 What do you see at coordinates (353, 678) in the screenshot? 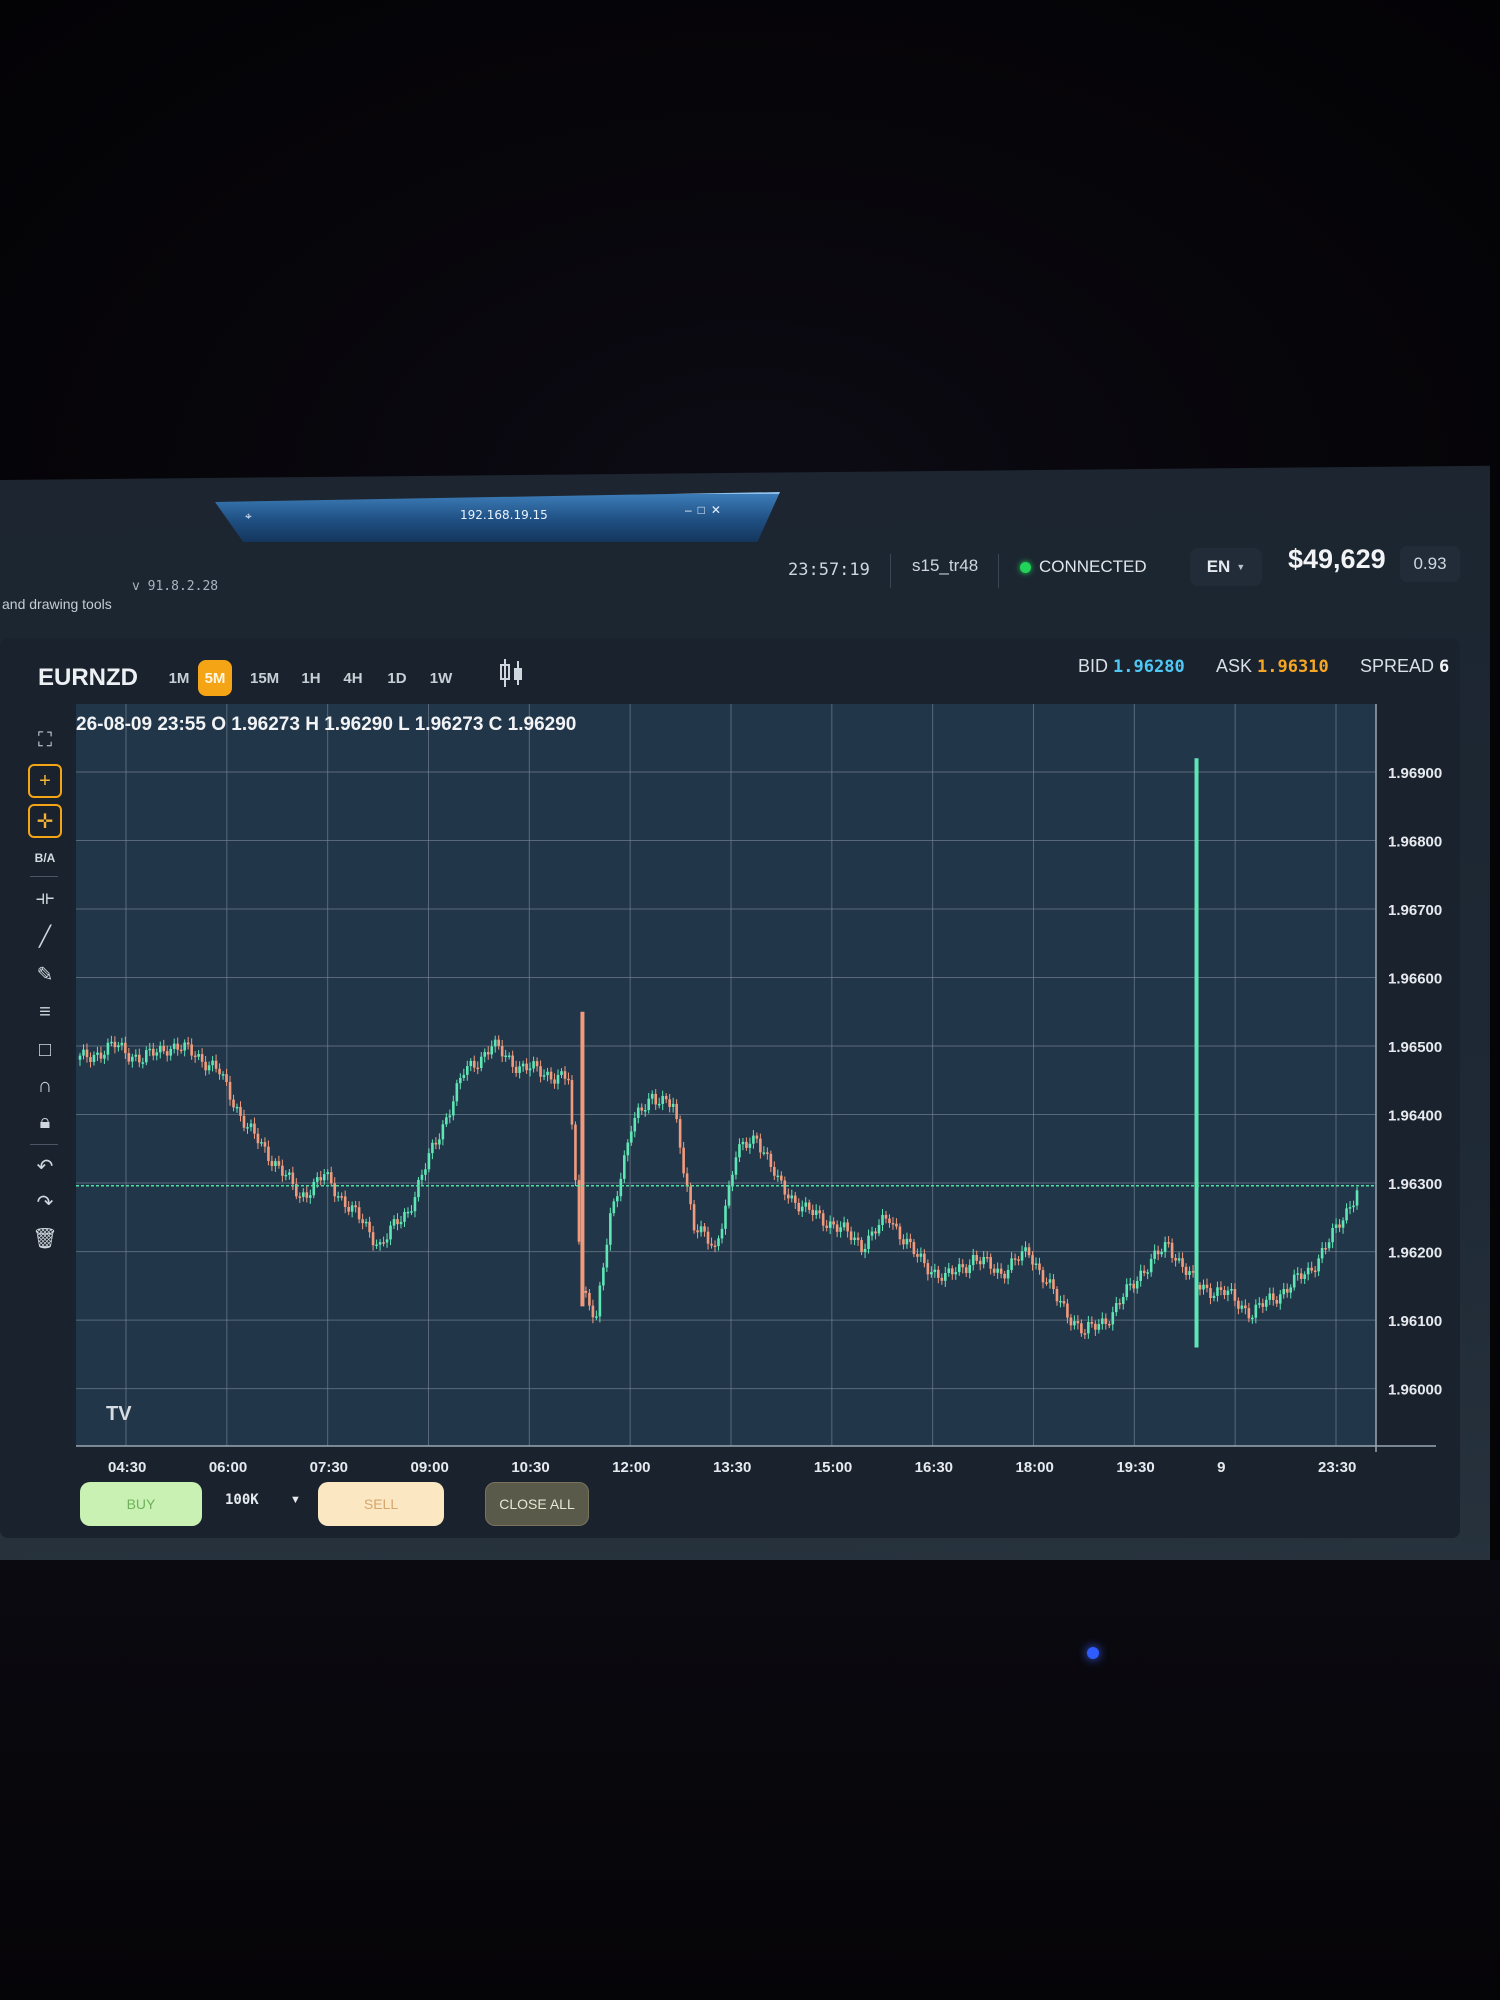
I see `timeframe-4h: 4H` at bounding box center [353, 678].